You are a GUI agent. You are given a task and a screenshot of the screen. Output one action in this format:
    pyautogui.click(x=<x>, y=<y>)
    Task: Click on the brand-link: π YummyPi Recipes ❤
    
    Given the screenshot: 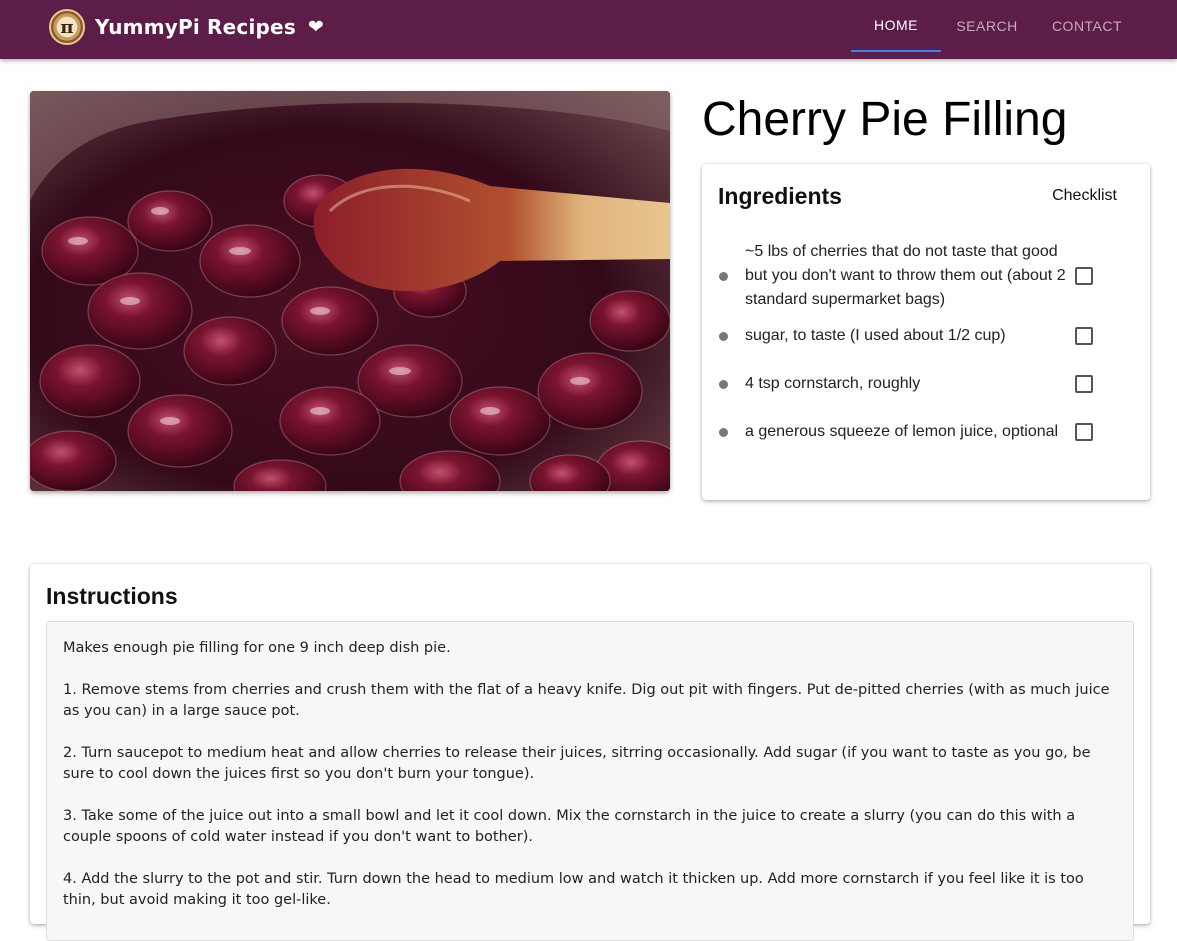 What is the action you would take?
    pyautogui.click(x=186, y=27)
    